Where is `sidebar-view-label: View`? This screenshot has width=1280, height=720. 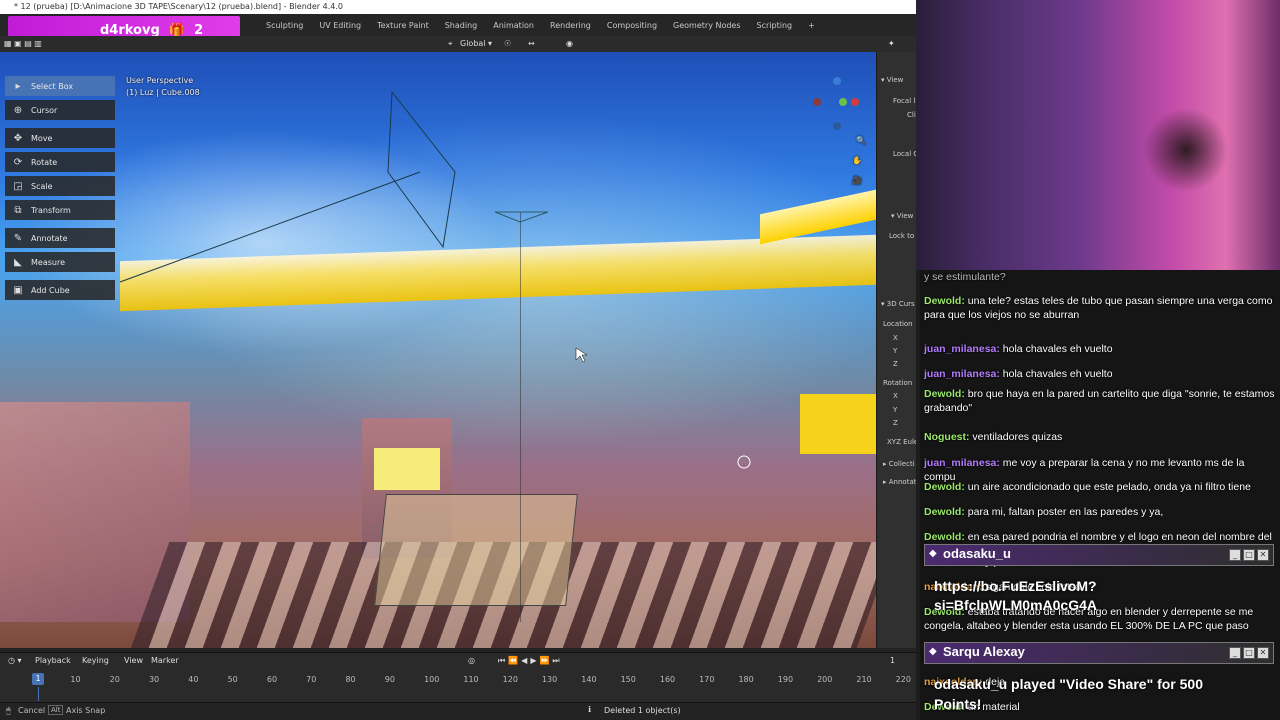
sidebar-view-label: View is located at coordinates (895, 80).